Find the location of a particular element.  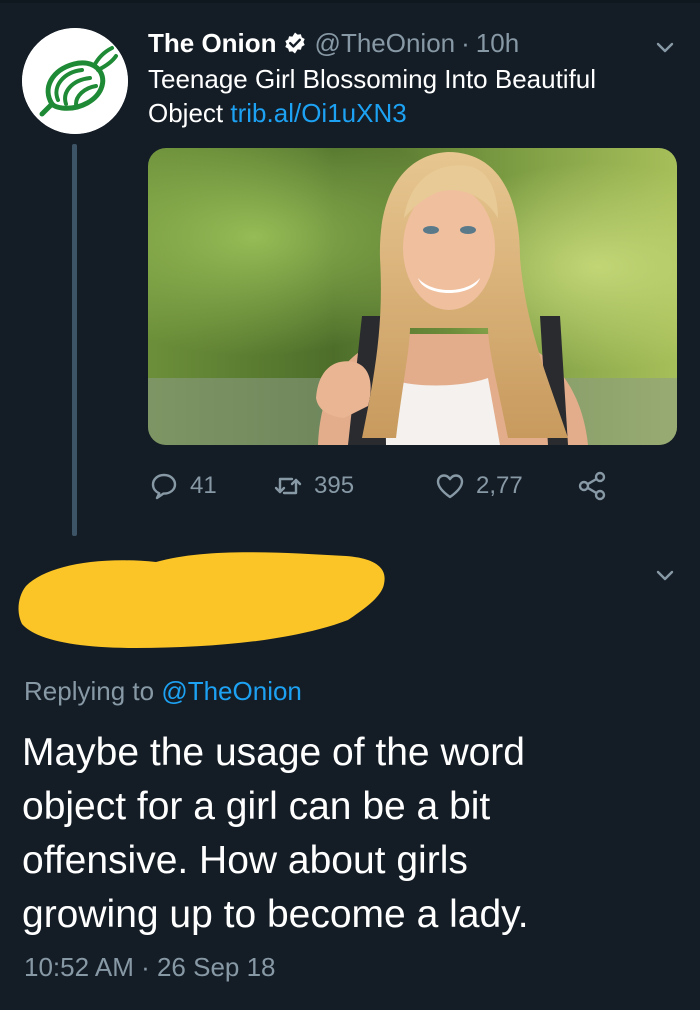

top-divider is located at coordinates (350, 1).